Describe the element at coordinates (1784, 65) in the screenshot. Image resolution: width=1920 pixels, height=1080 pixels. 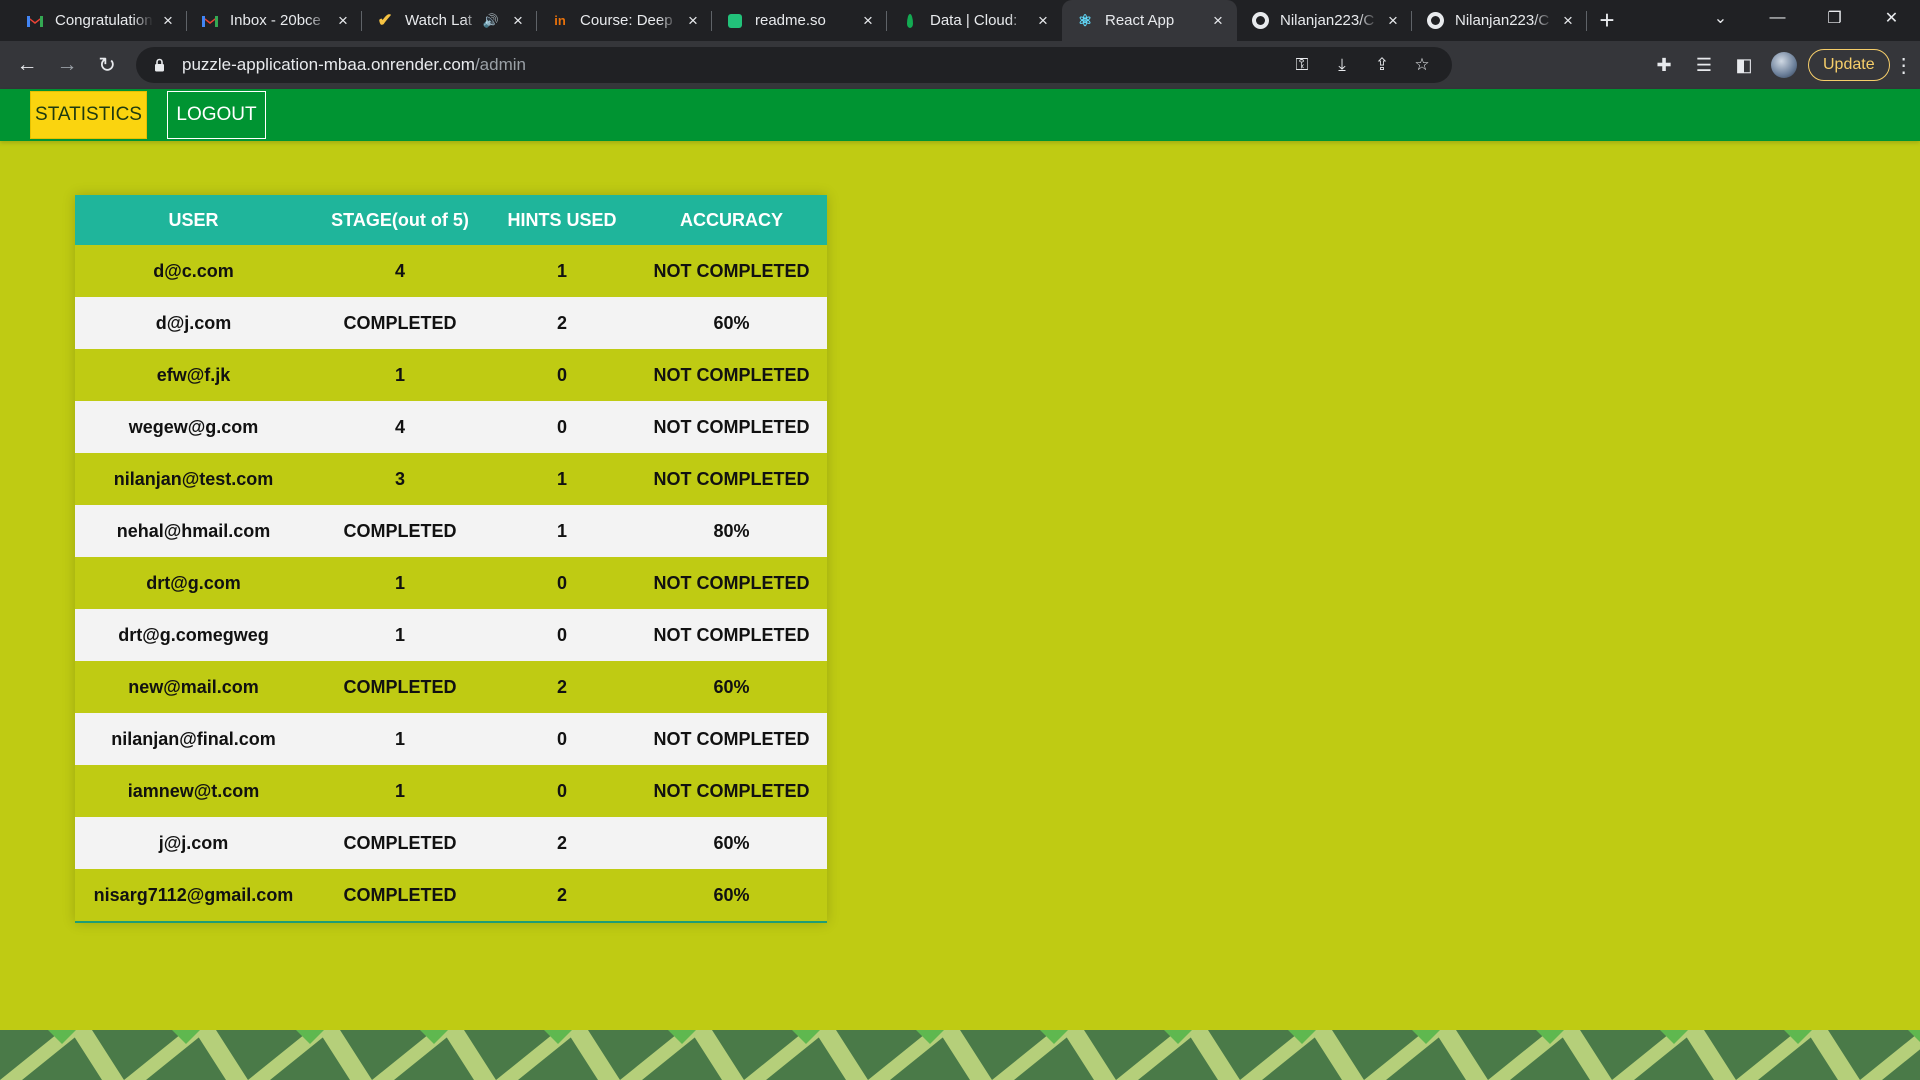
I see `profile-avatar` at that location.